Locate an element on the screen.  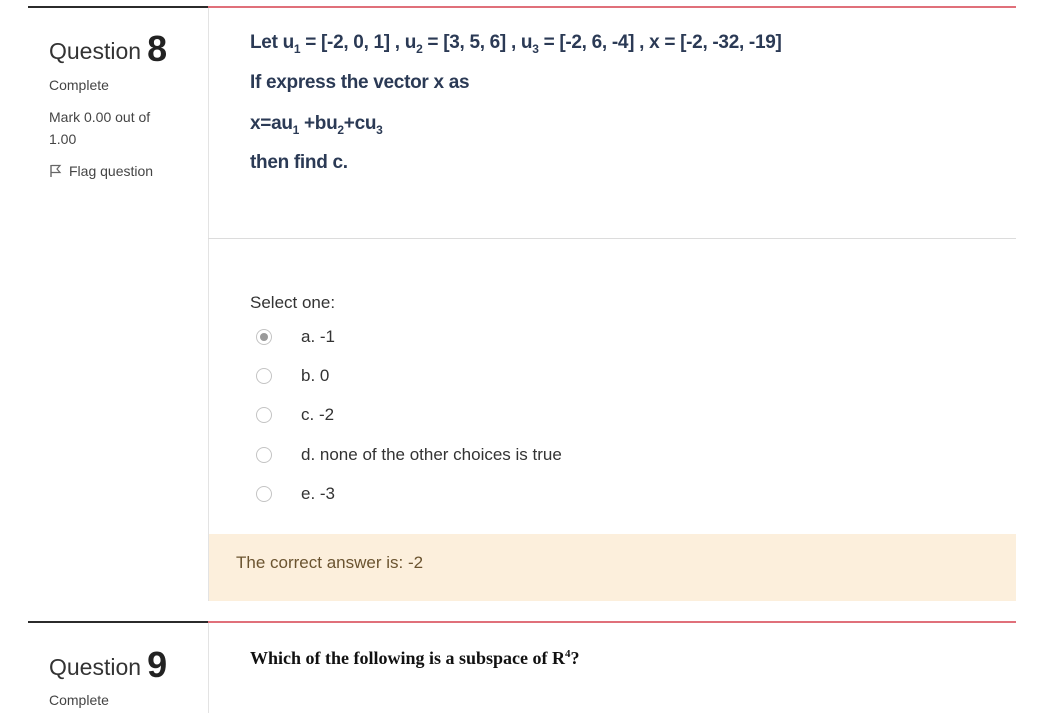
option-c-label: c. -2 is located at coordinates (318, 414).